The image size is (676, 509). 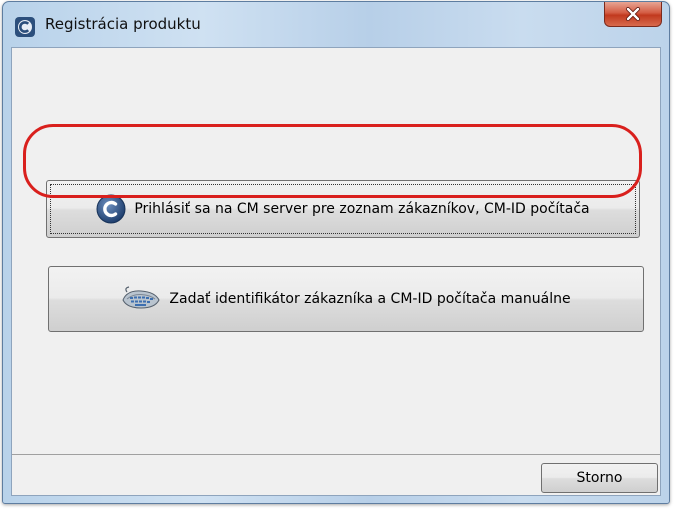 What do you see at coordinates (141, 299) in the screenshot?
I see `keyboard-icon` at bounding box center [141, 299].